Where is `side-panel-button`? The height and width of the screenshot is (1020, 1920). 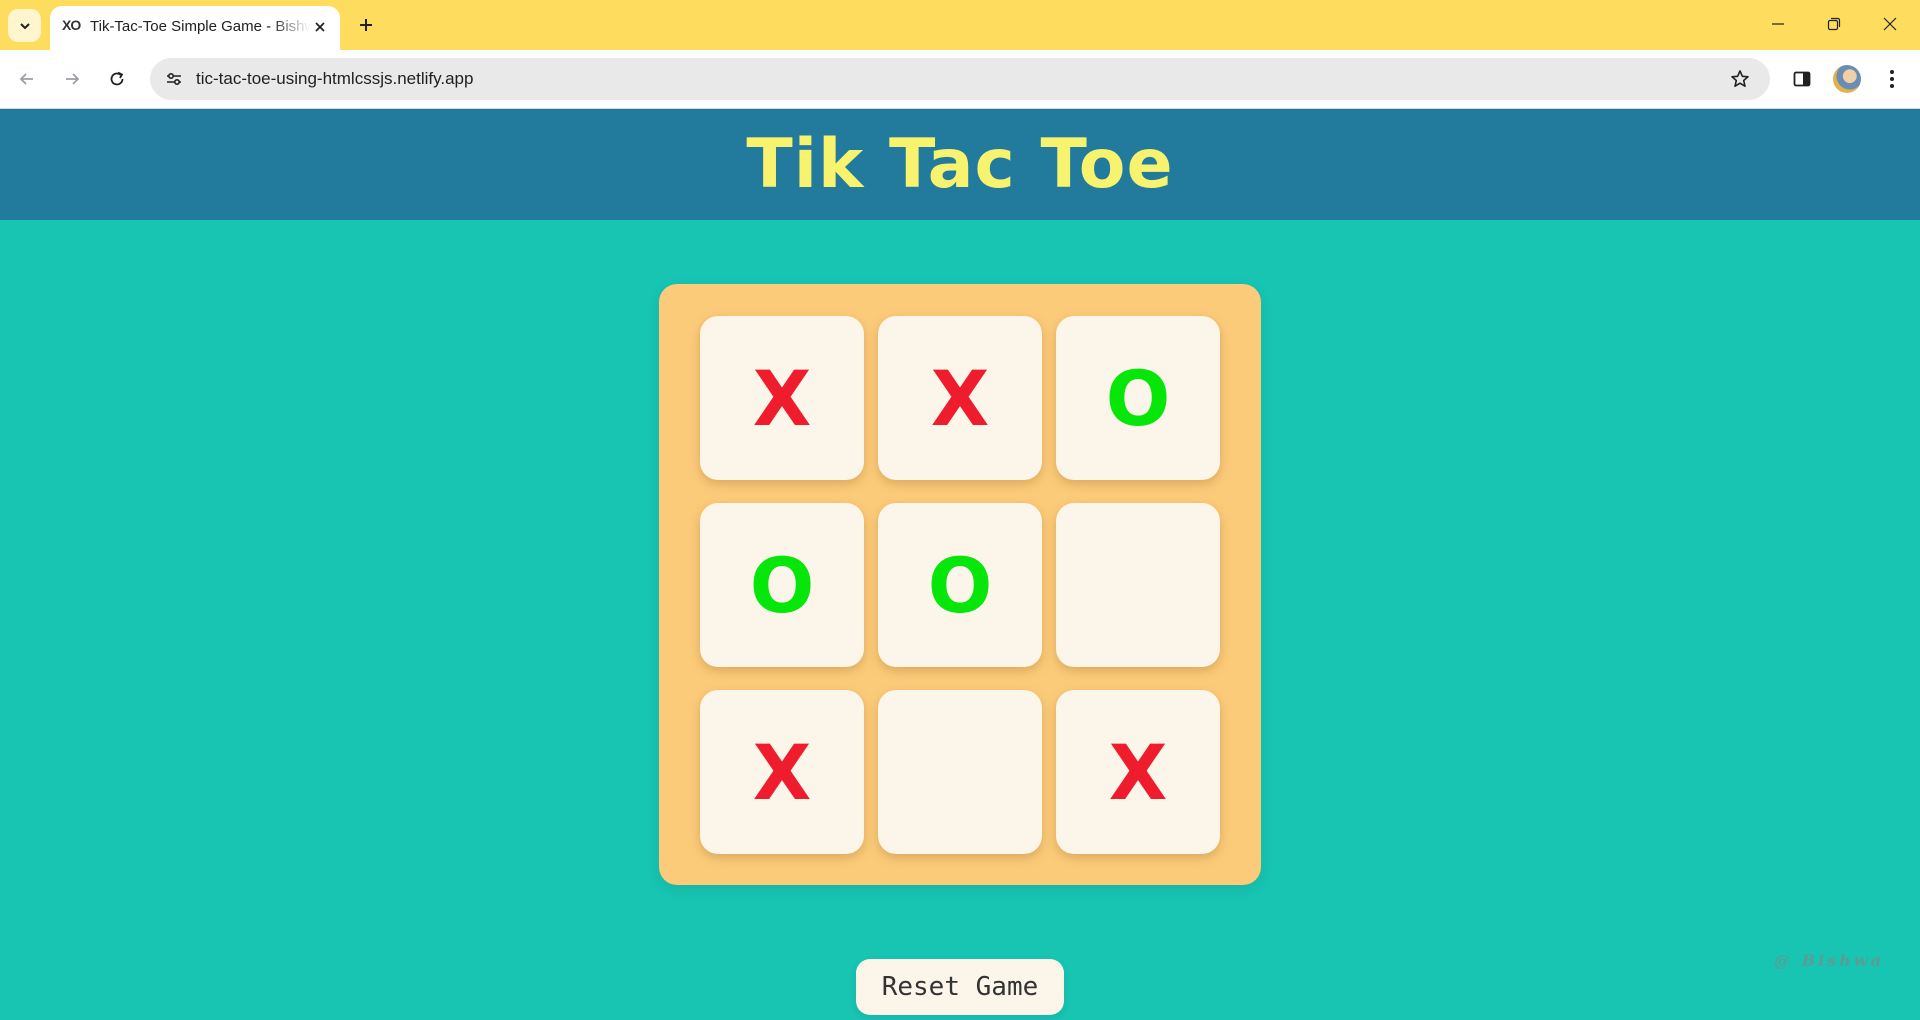
side-panel-button is located at coordinates (1802, 79).